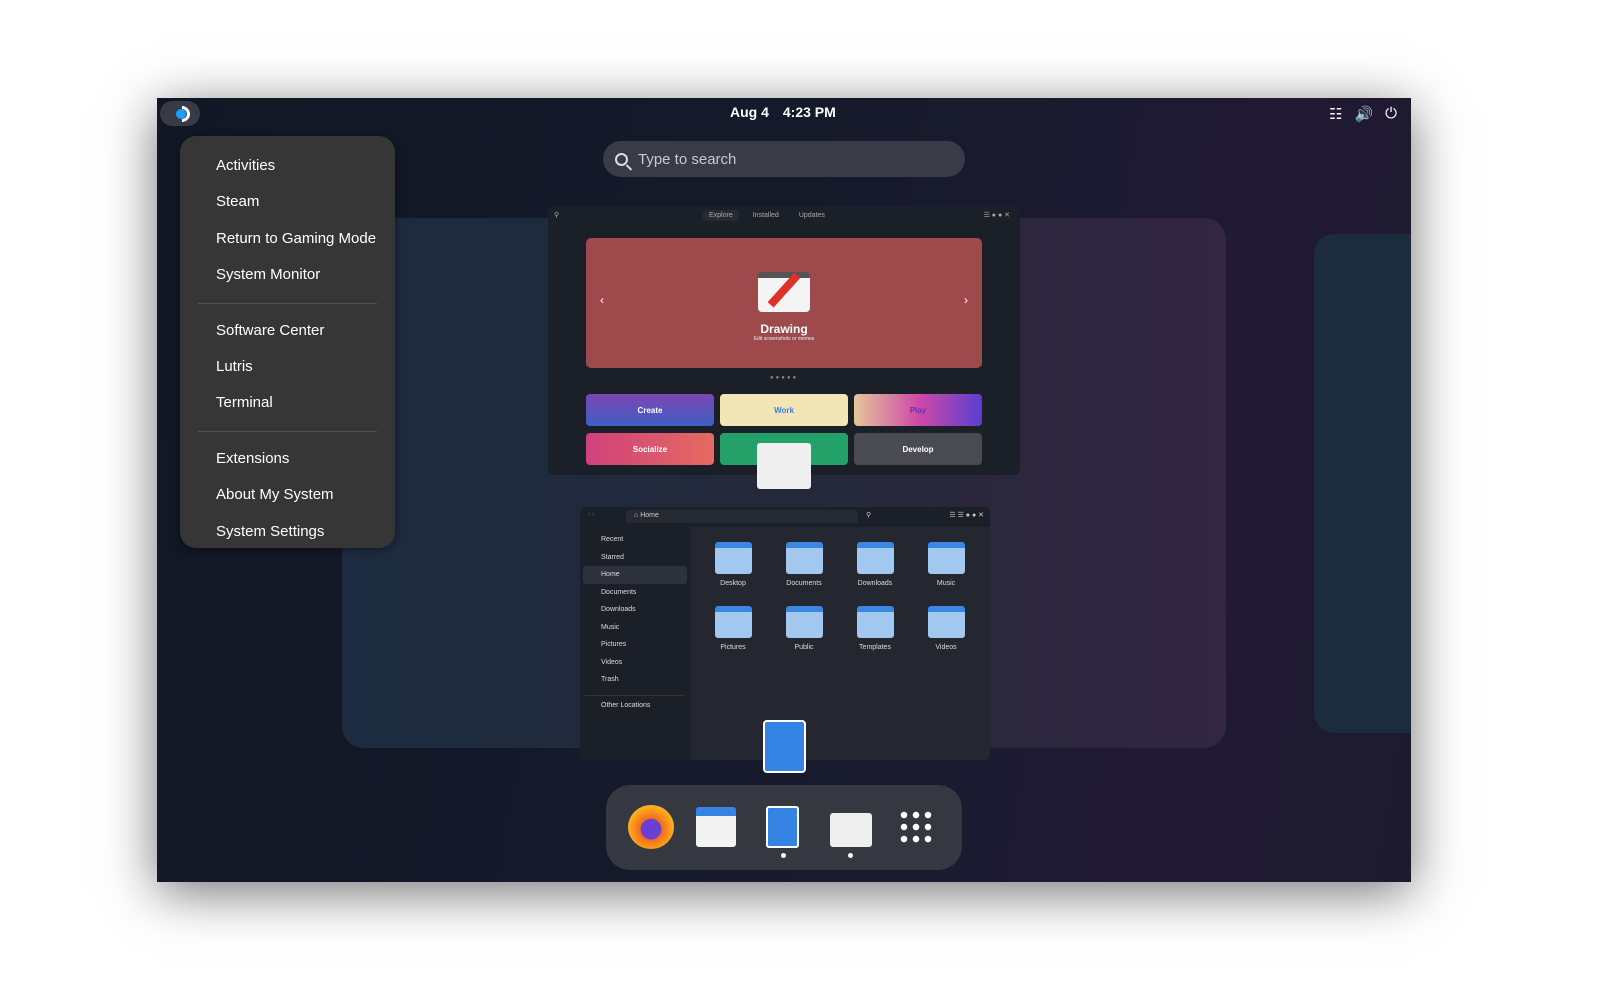 Image resolution: width=1600 pixels, height=1000 pixels. What do you see at coordinates (287, 239) in the screenshot?
I see `menu-item-return-to-gaming-mode: Return to Gaming Mode` at bounding box center [287, 239].